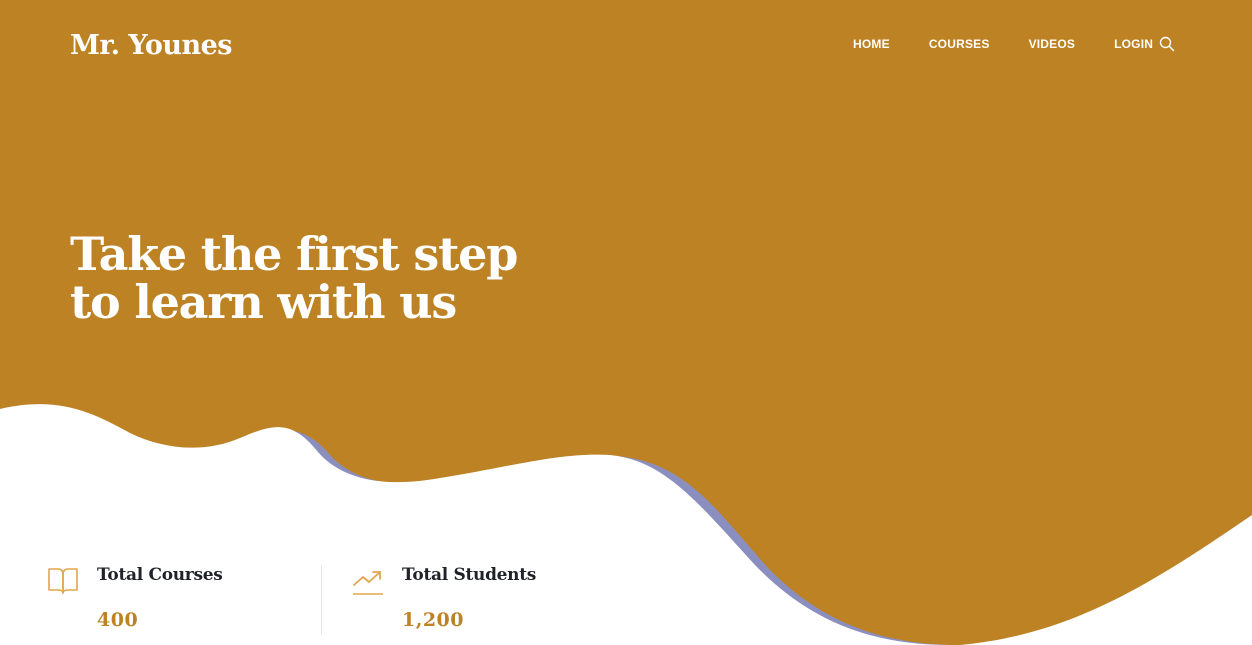 This screenshot has height=645, width=1252. What do you see at coordinates (1052, 44) in the screenshot?
I see `nav-videos: VIDEOS` at bounding box center [1052, 44].